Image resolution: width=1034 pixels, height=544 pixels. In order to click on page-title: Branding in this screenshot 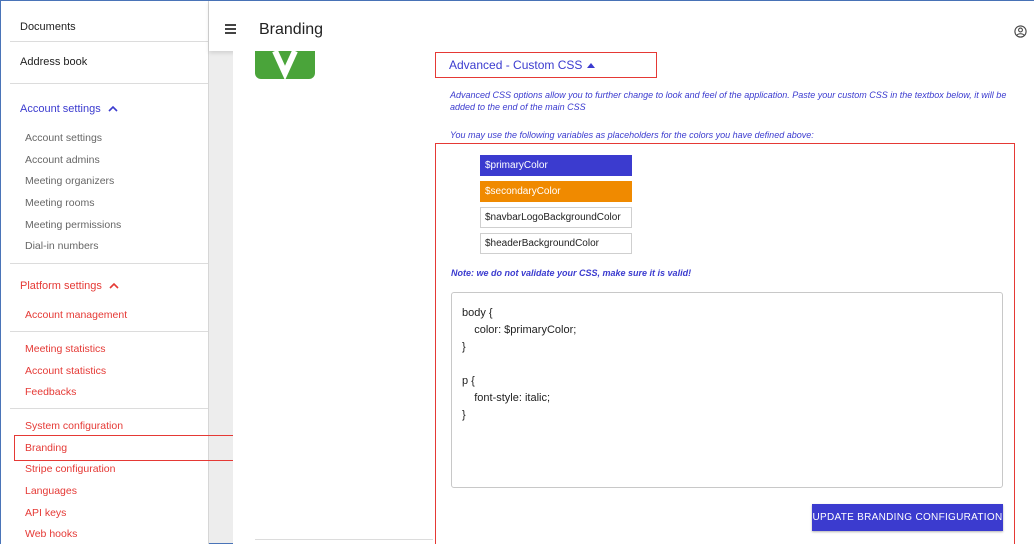, I will do `click(291, 29)`.